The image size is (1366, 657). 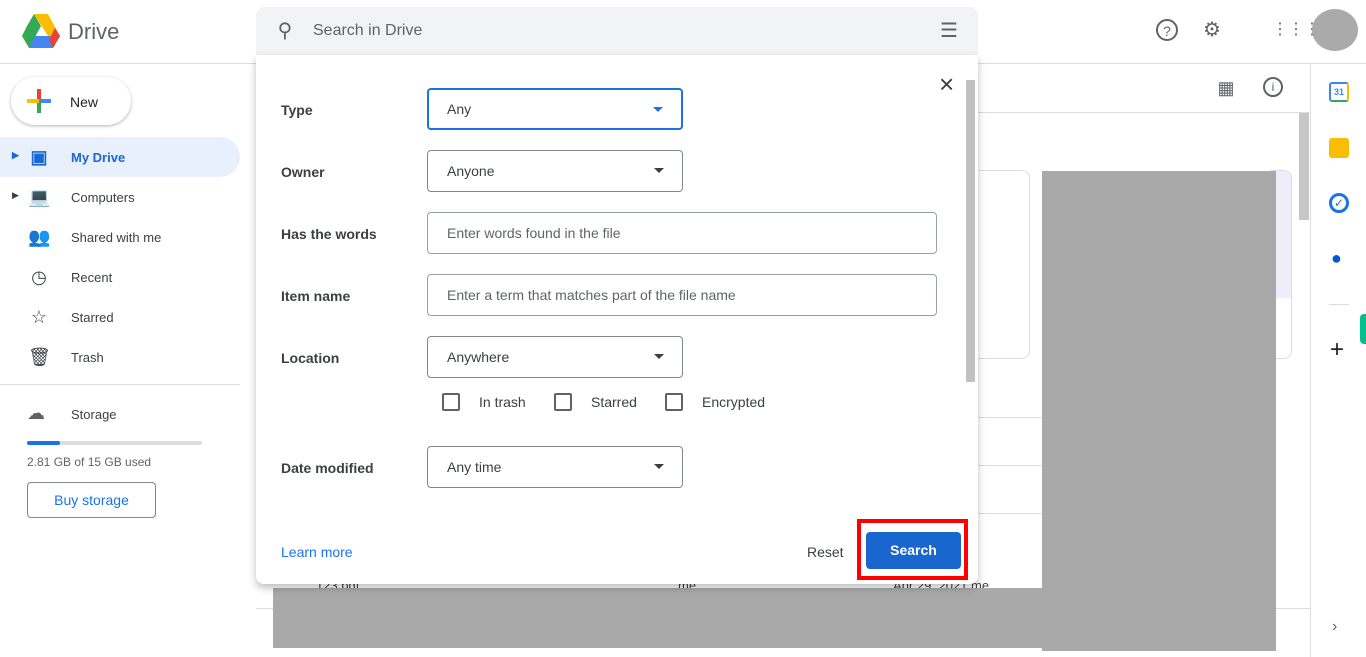 I want to click on type-label: Type, so click(x=297, y=110).